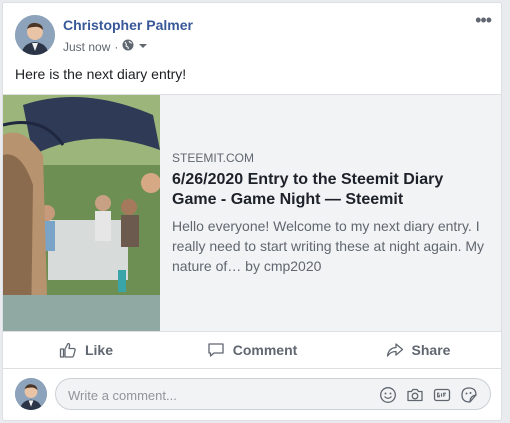 This screenshot has height=423, width=510. Describe the element at coordinates (216, 350) in the screenshot. I see `comment-icon` at that location.